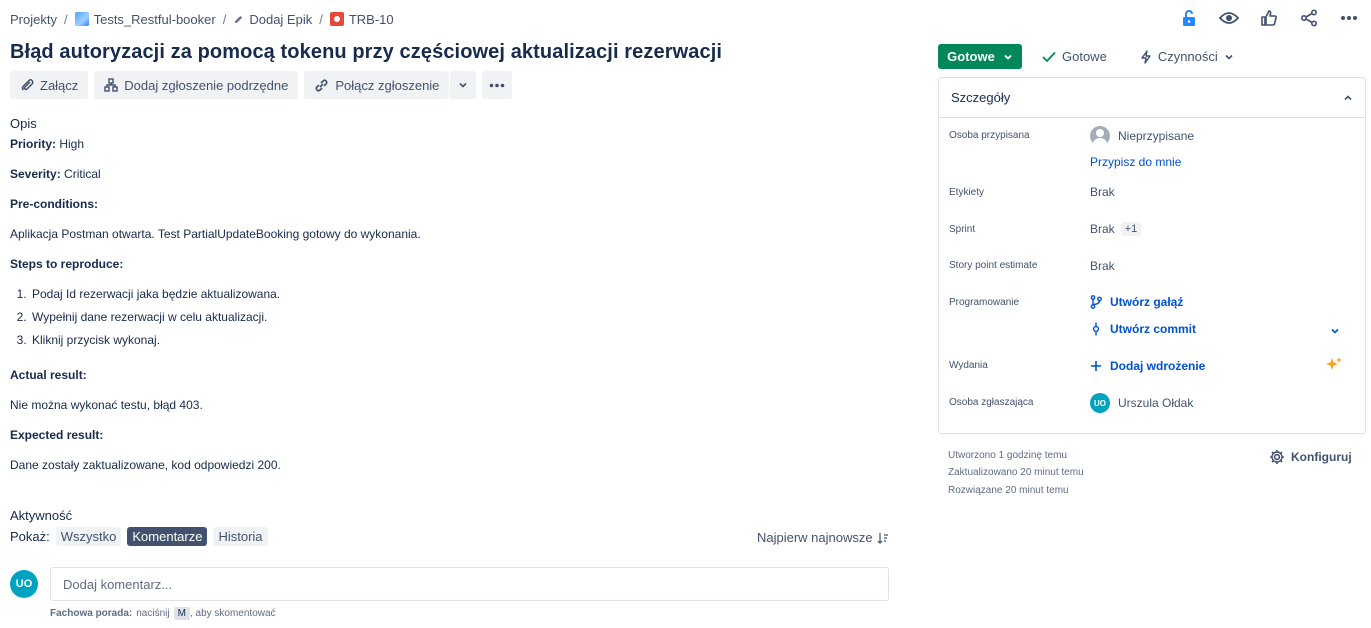 The width and height of the screenshot is (1371, 628). I want to click on sprint-field: Brak +1, so click(1116, 229).